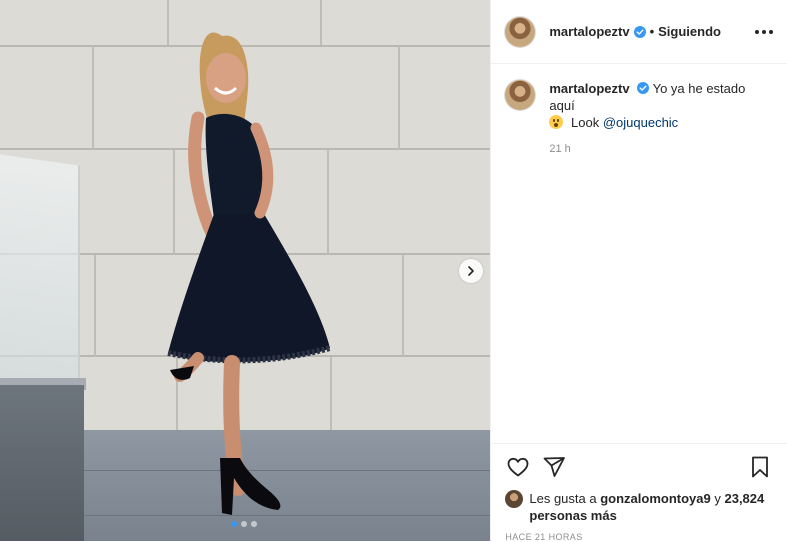  I want to click on action-bar, so click(639, 467).